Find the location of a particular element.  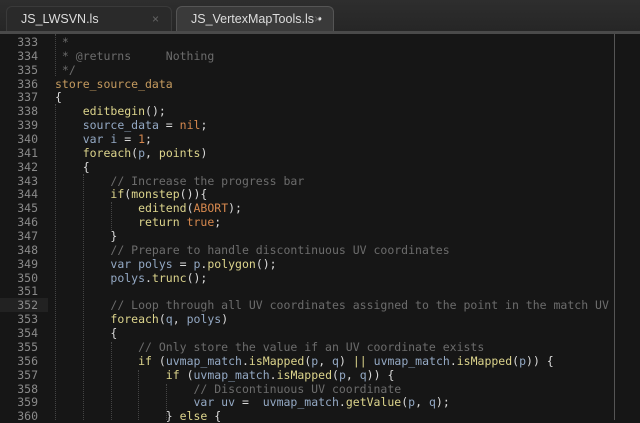

code-token: var i is located at coordinates (100, 139).